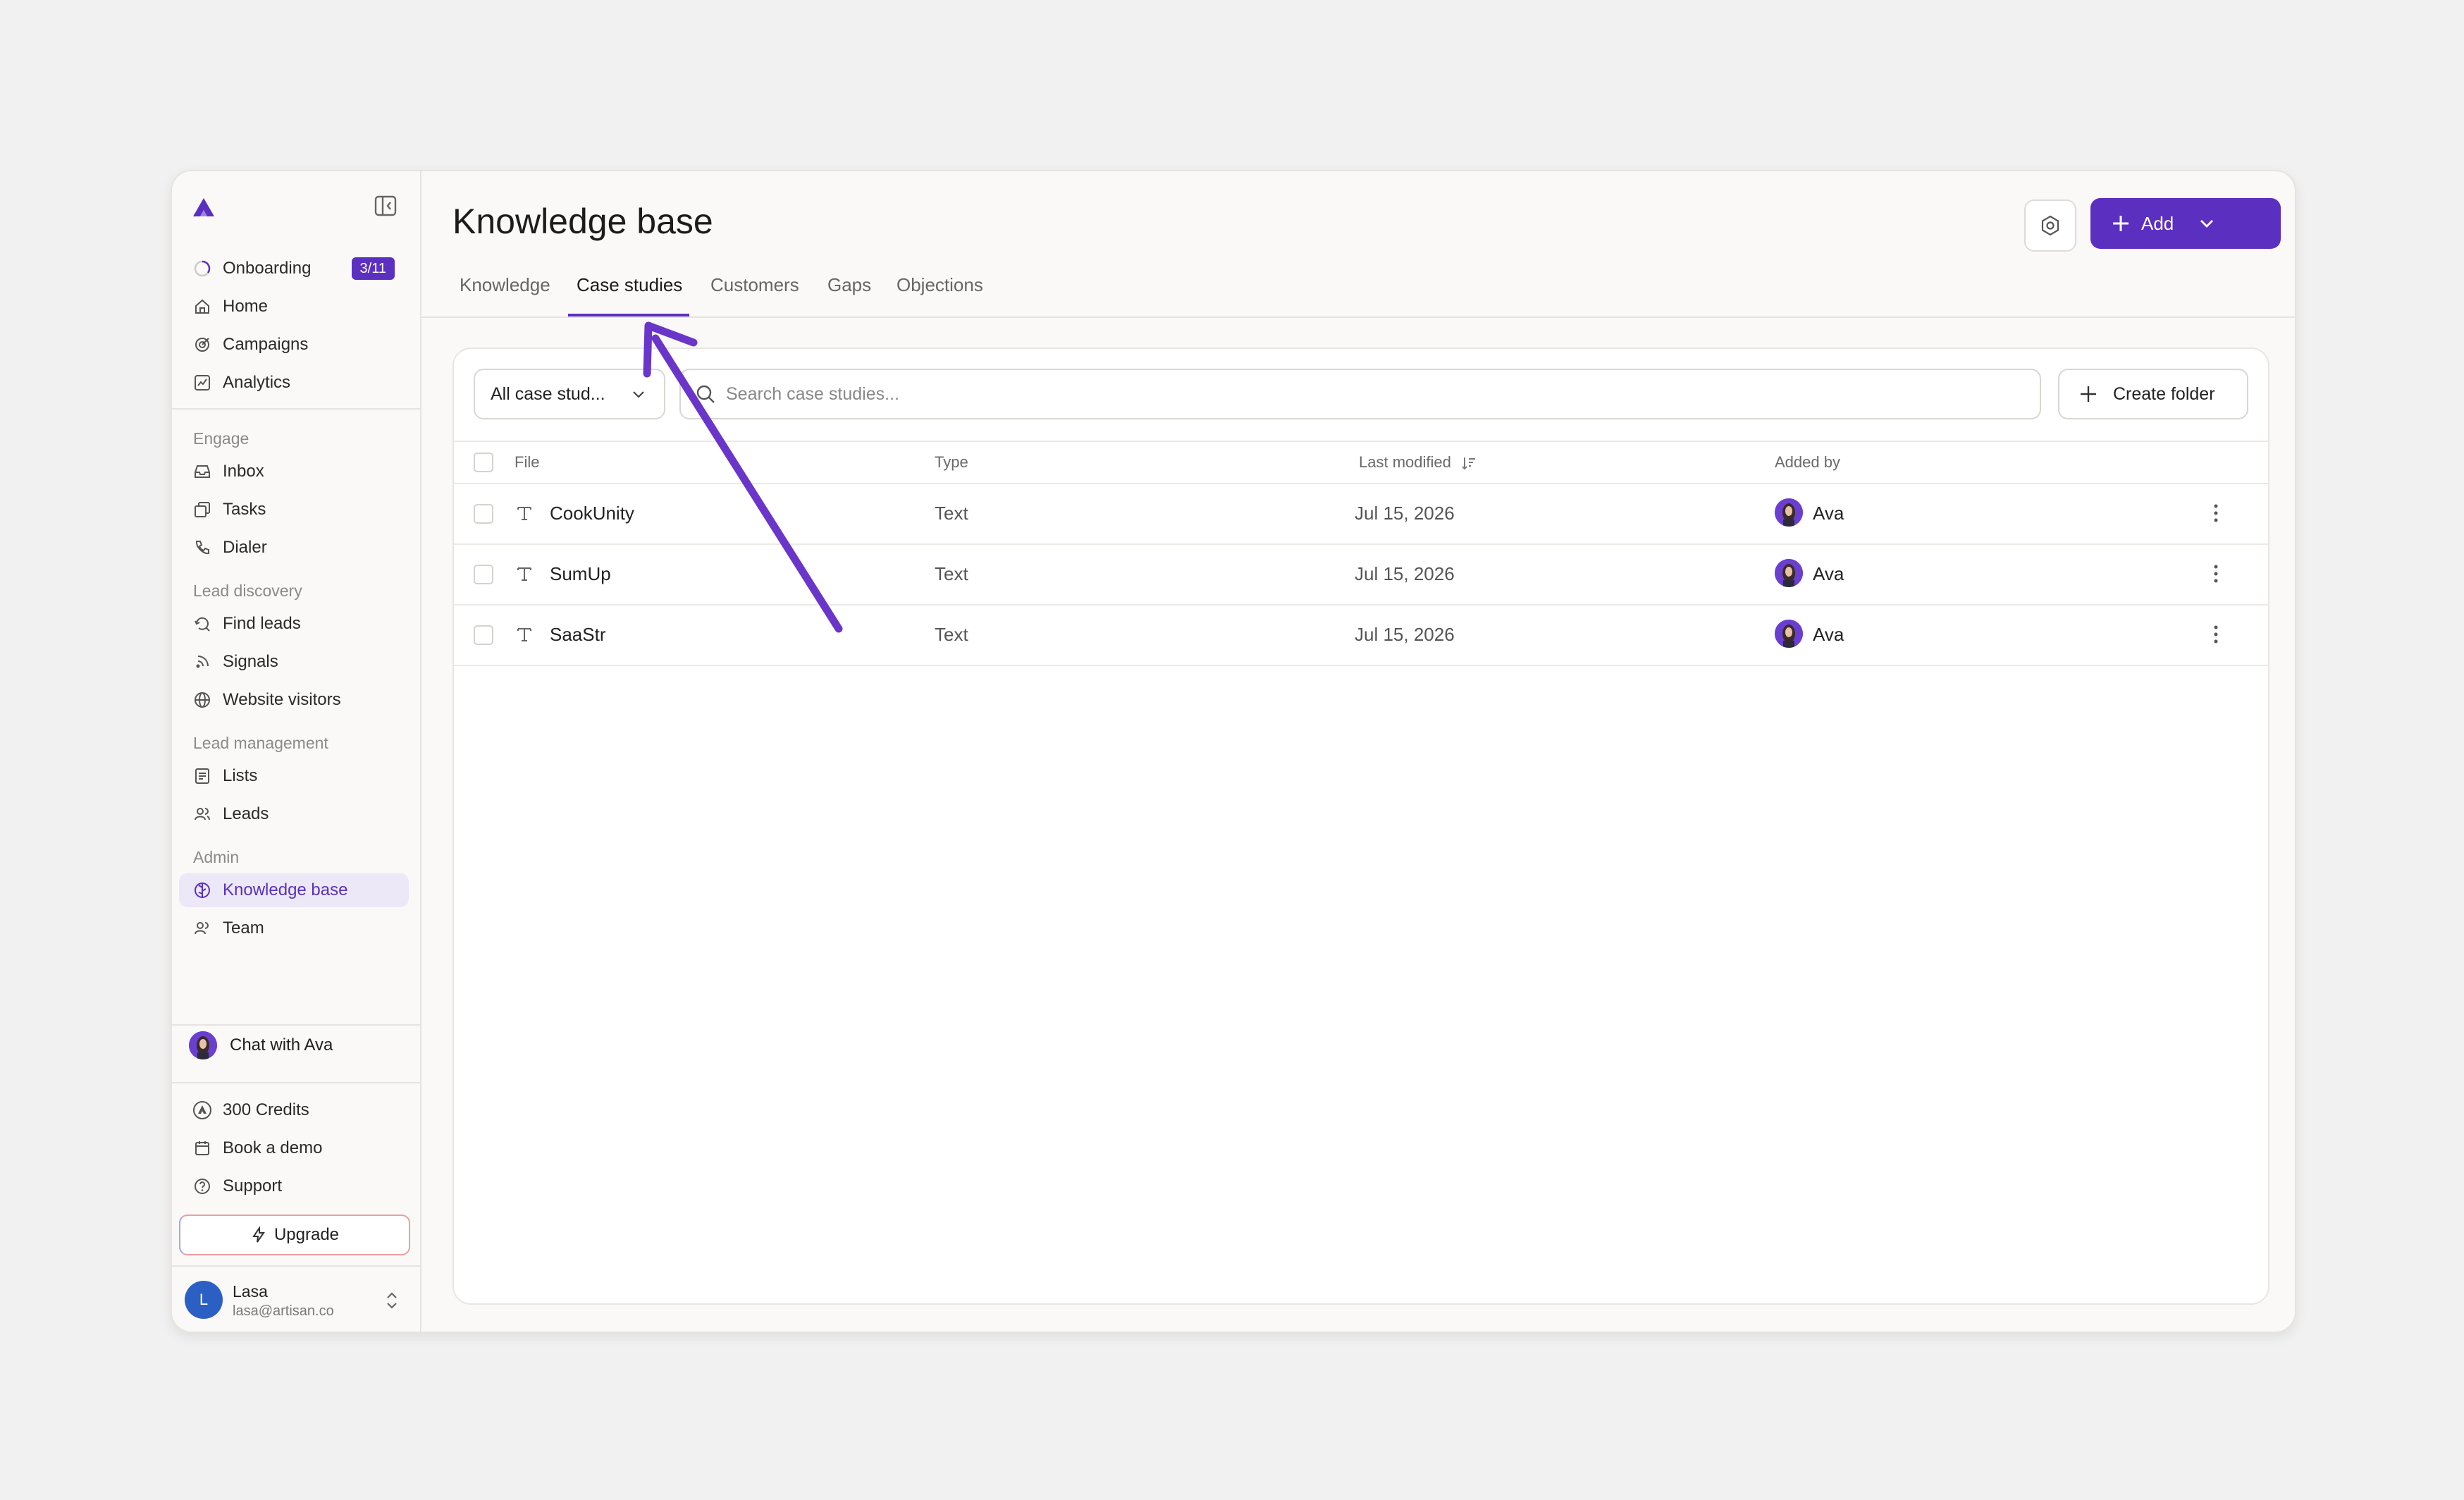  I want to click on sidebar-item-analytics: Analytics, so click(294, 383).